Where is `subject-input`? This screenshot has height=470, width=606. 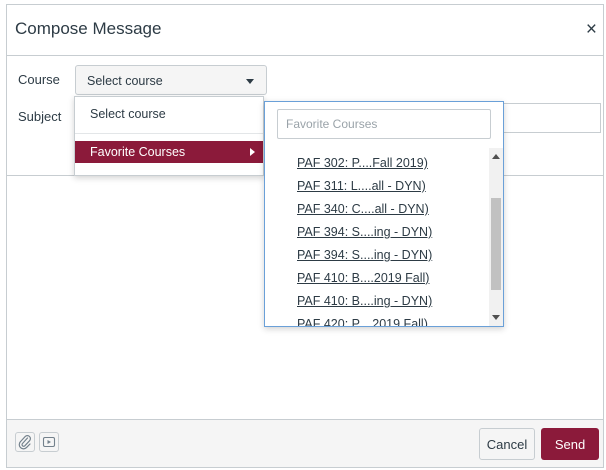 subject-input is located at coordinates (552, 118).